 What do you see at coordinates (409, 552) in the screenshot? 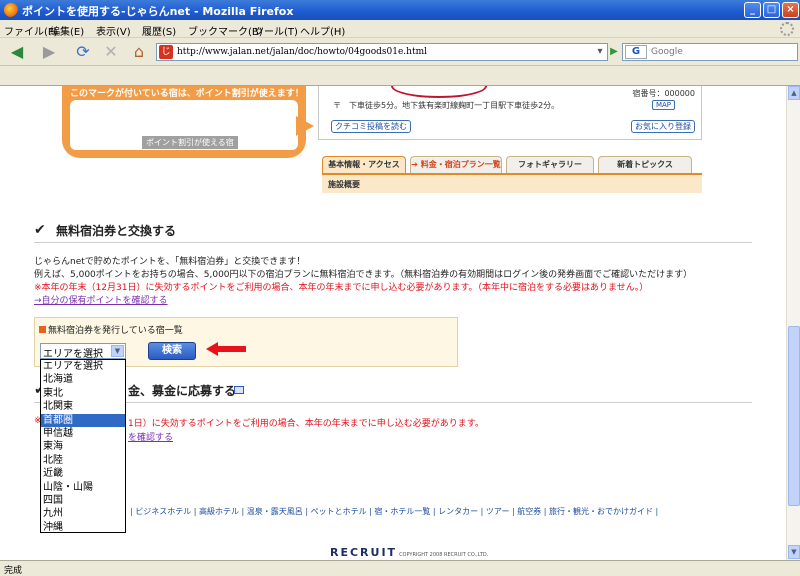
I see `recruit-logo: RECRUIT COPYRIGHT 2008 RECRUIT CO.,LTD.` at bounding box center [409, 552].